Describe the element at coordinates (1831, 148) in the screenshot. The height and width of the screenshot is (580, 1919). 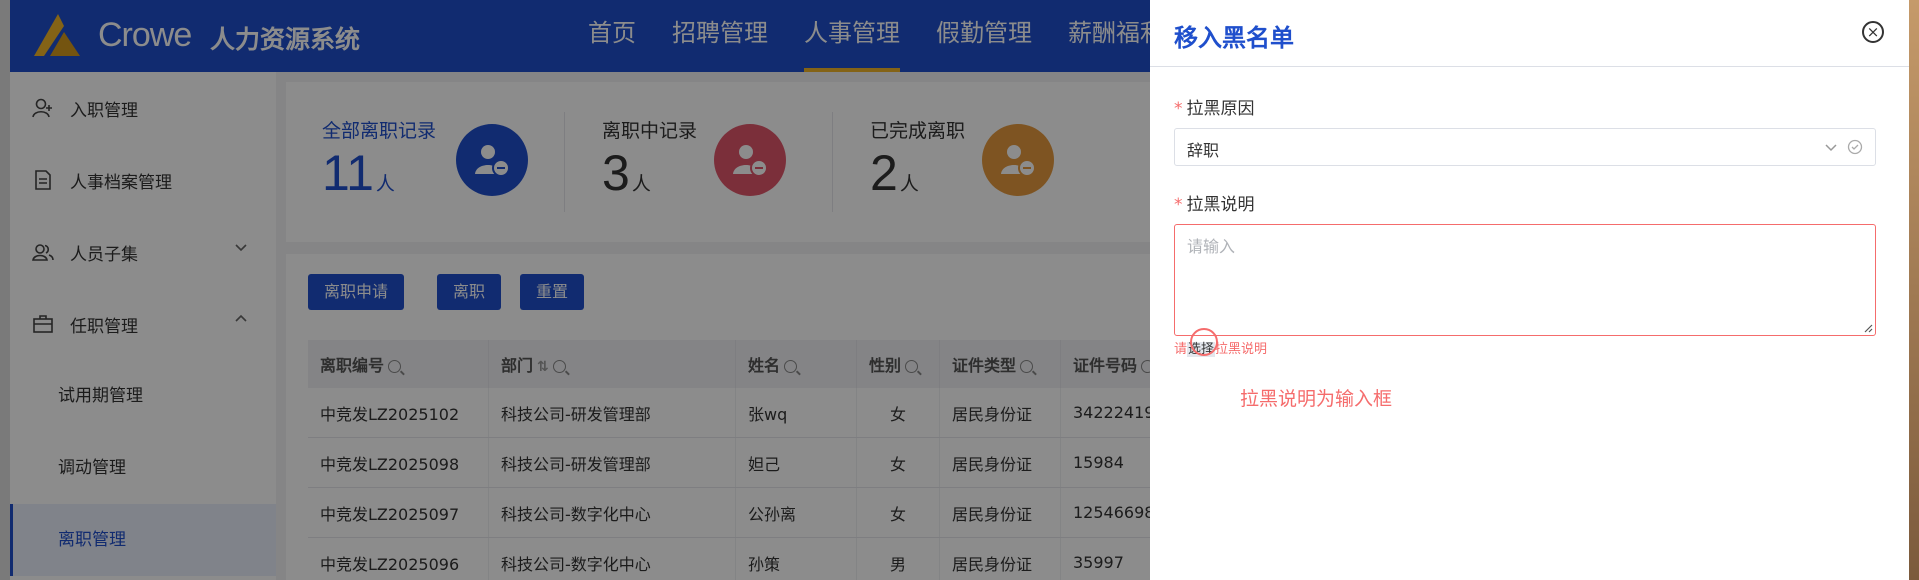
I see `chevron-down-icon` at that location.